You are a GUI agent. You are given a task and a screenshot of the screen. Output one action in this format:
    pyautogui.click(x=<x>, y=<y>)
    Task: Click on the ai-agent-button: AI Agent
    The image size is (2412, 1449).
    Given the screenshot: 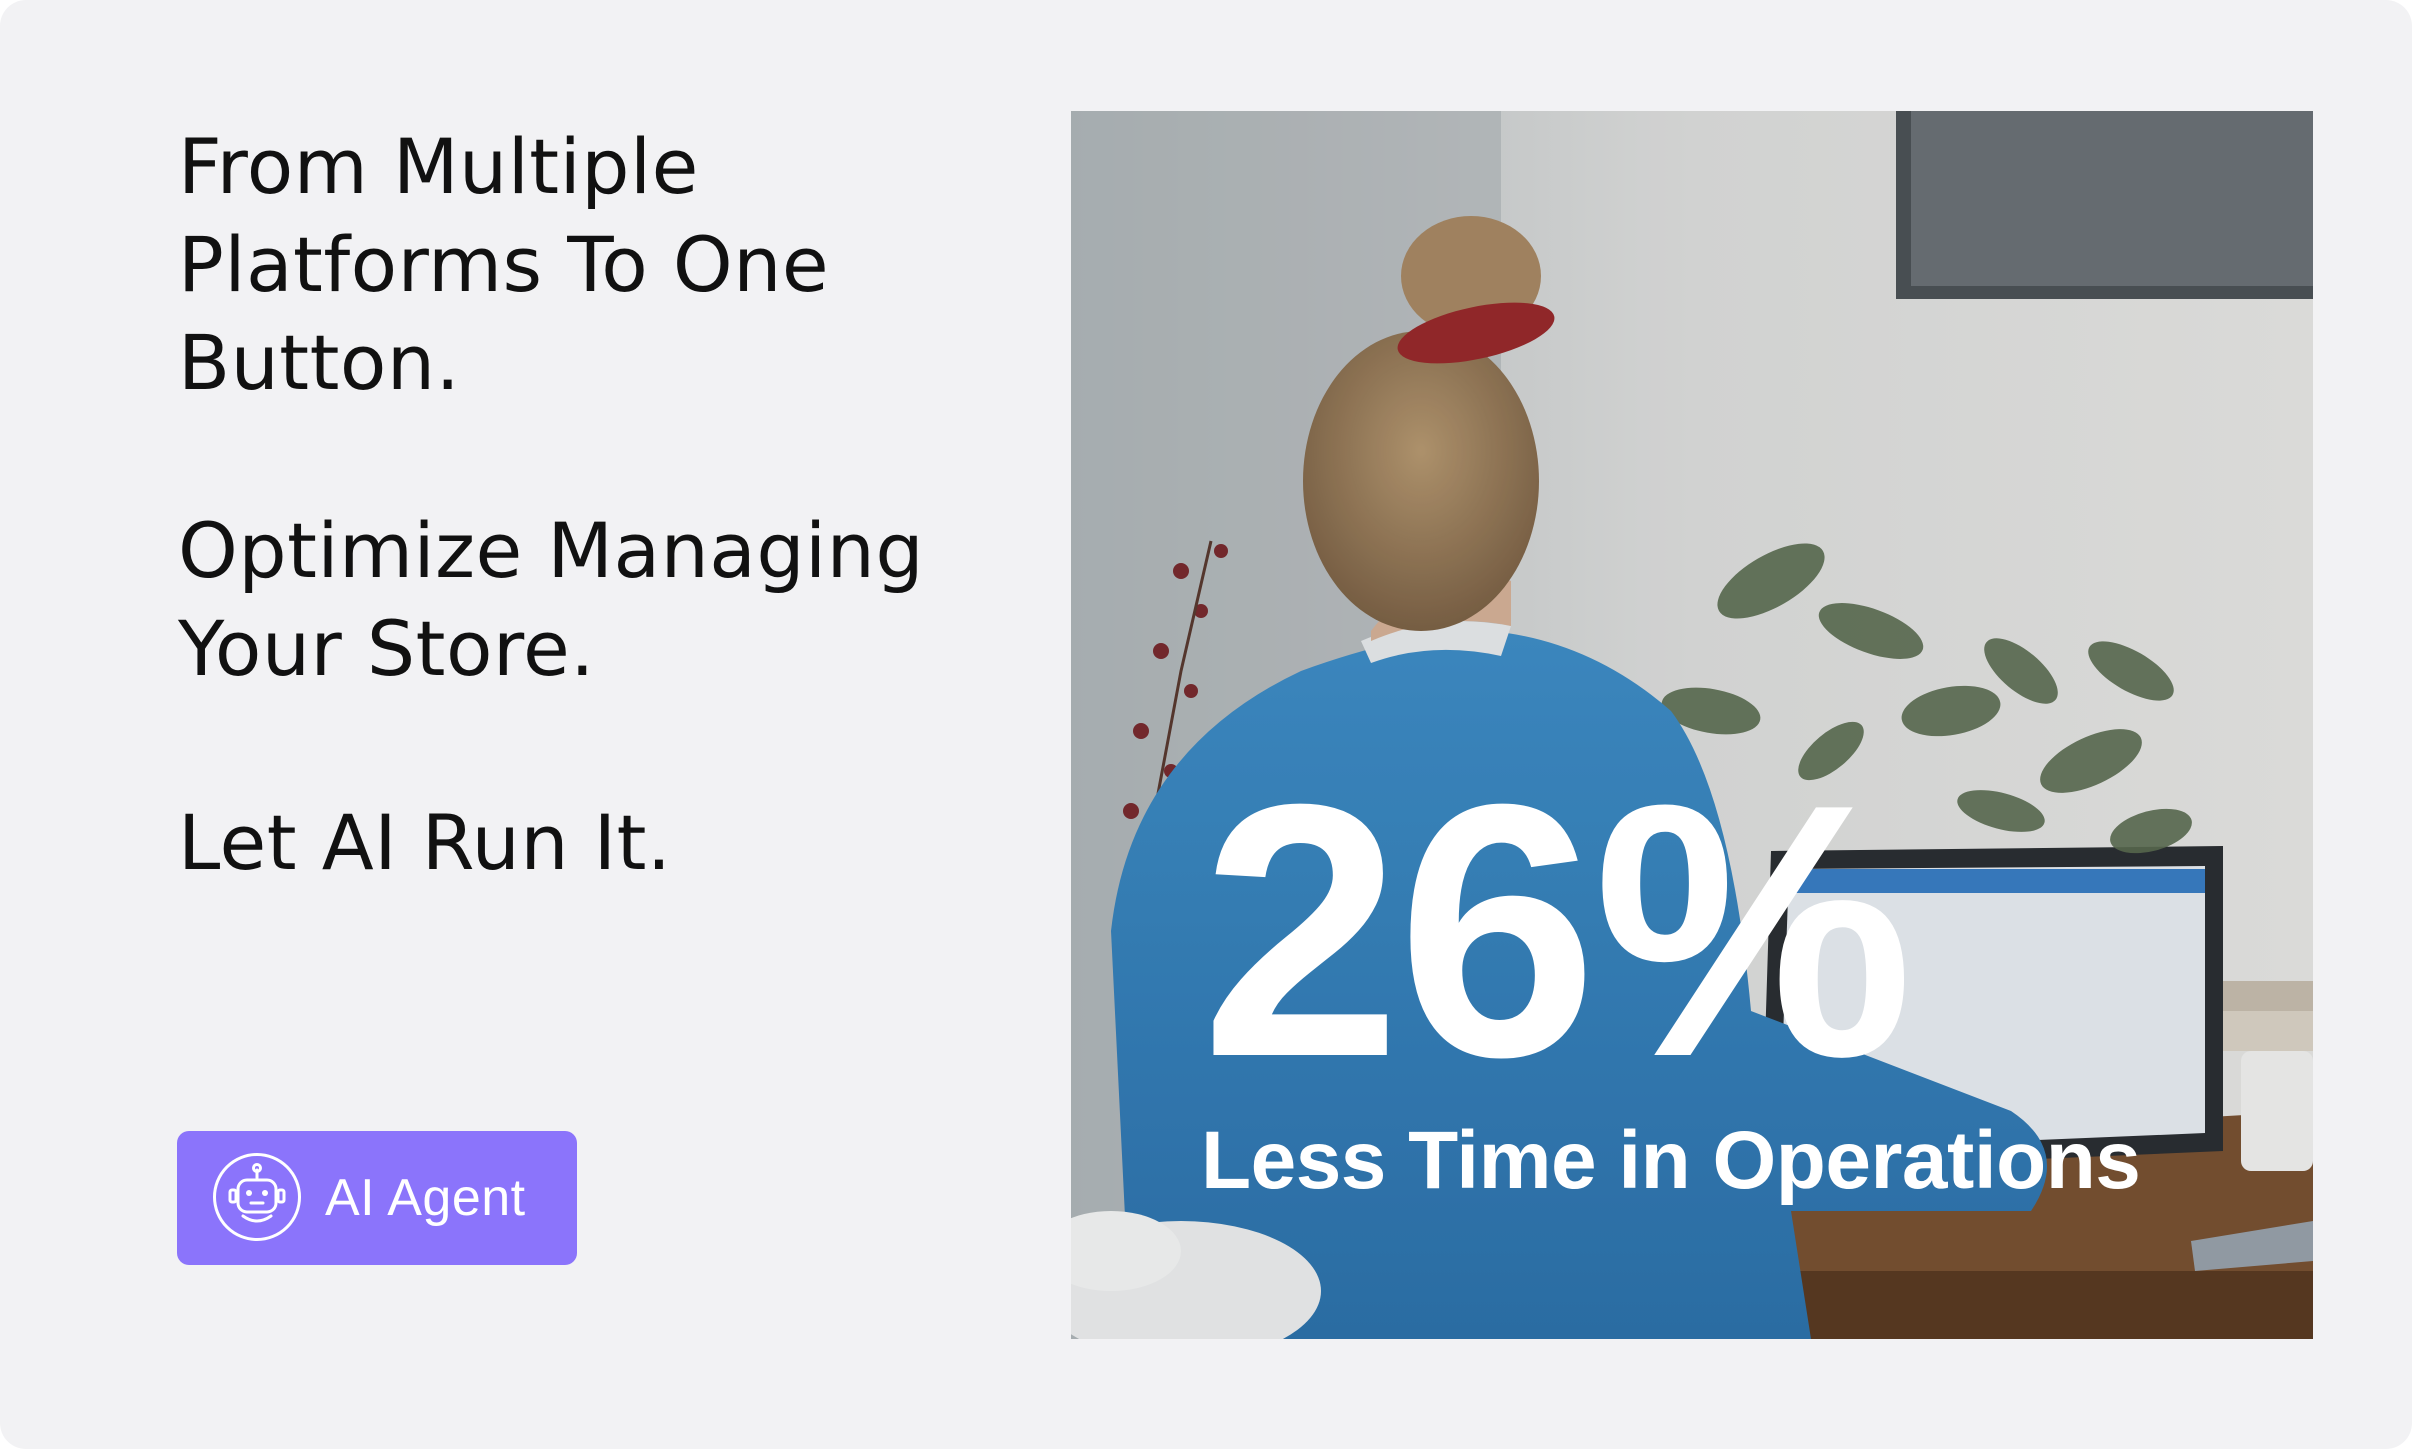 What is the action you would take?
    pyautogui.click(x=377, y=1198)
    